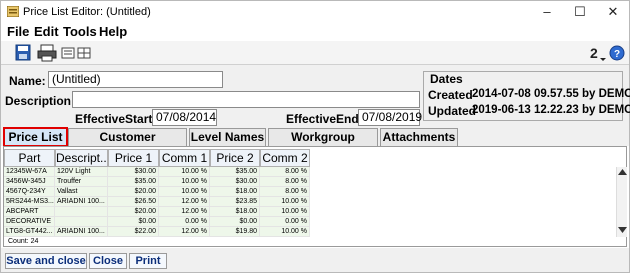 This screenshot has width=630, height=273. Describe the element at coordinates (18, 31) in the screenshot. I see `menu-file: File` at that location.